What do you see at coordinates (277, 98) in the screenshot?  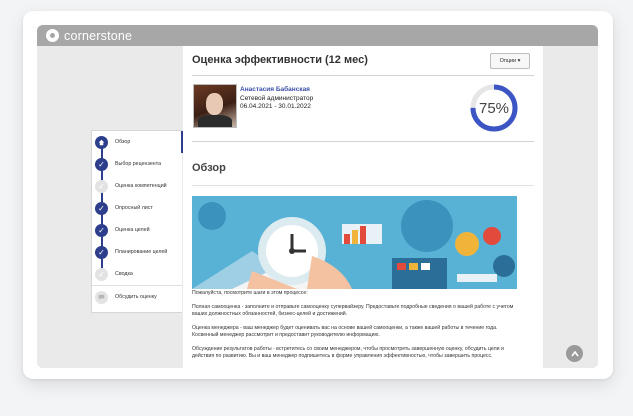 I see `employee-role: Сетевой администратор` at bounding box center [277, 98].